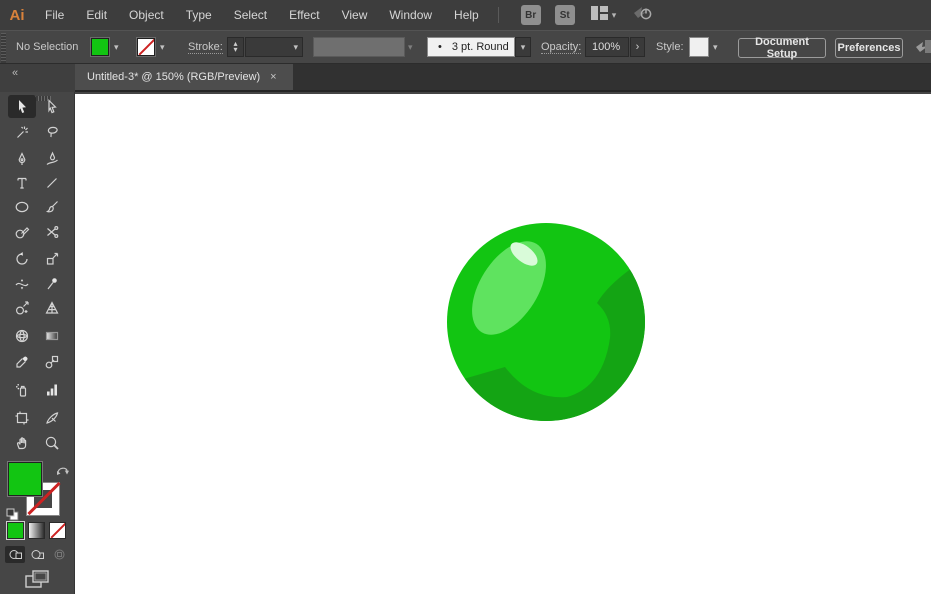 The width and height of the screenshot is (931, 594). What do you see at coordinates (37, 554) in the screenshot?
I see `draw-behind-button` at bounding box center [37, 554].